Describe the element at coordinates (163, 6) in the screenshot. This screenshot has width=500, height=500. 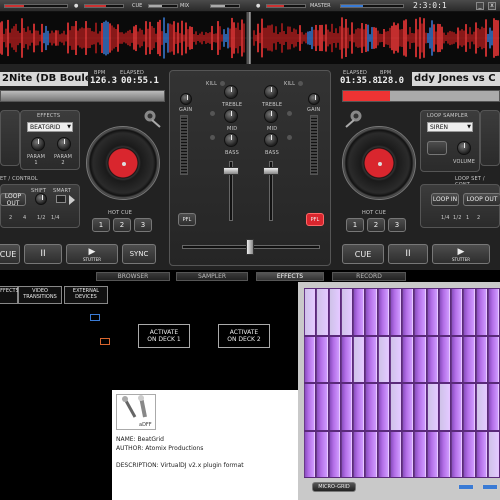
I see `cue-mix-bar` at that location.